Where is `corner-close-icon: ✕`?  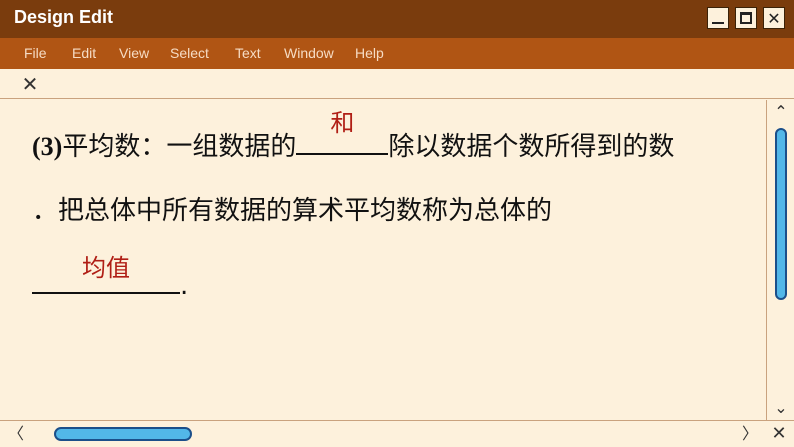 corner-close-icon: ✕ is located at coordinates (779, 434).